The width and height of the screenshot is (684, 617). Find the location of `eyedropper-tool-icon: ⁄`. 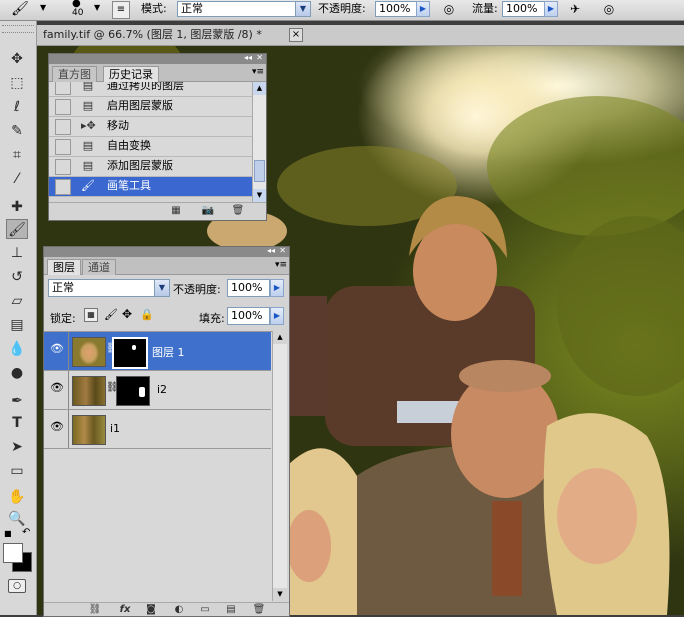

eyedropper-tool-icon: ⁄ is located at coordinates (17, 179).